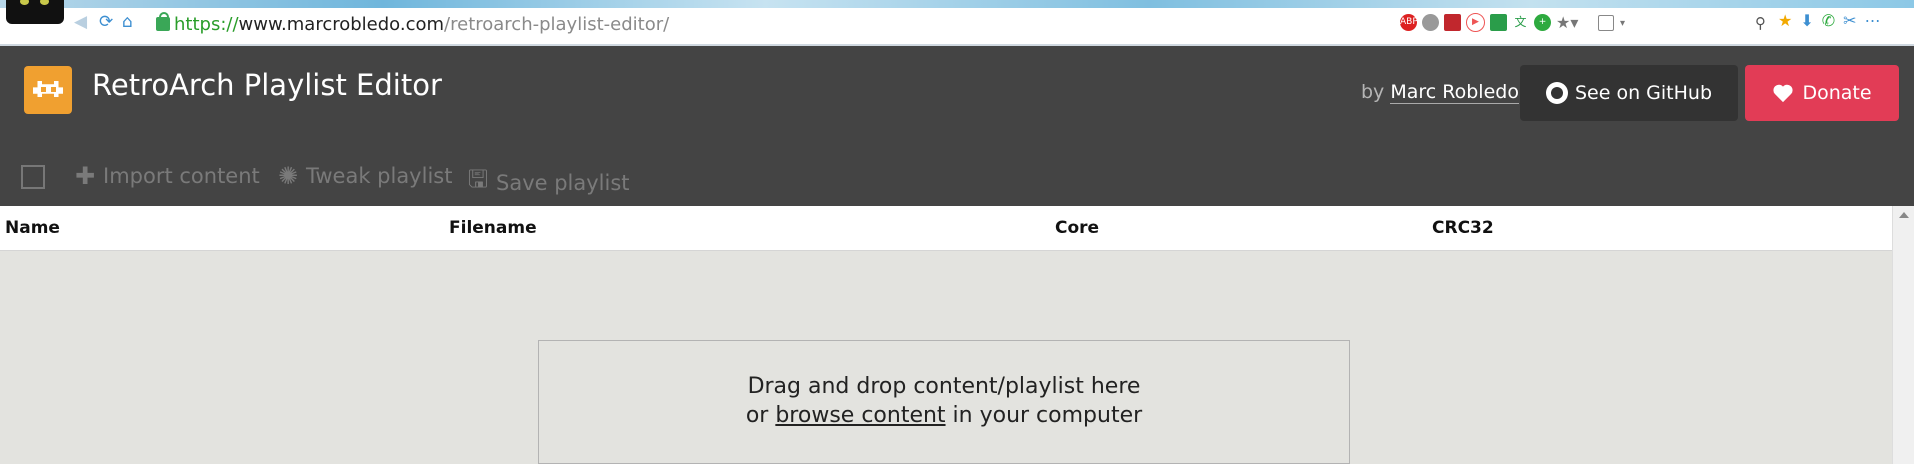 The image size is (1914, 464). I want to click on column-header-crc32: CRC32, so click(1463, 228).